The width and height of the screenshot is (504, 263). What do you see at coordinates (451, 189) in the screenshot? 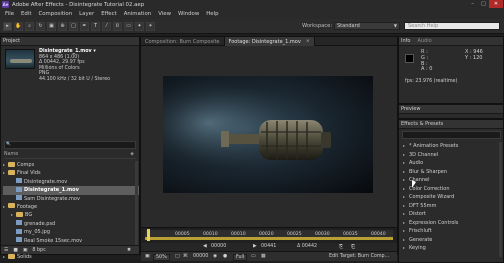
I see `effect-category: ▸ Color Correction` at bounding box center [451, 189].